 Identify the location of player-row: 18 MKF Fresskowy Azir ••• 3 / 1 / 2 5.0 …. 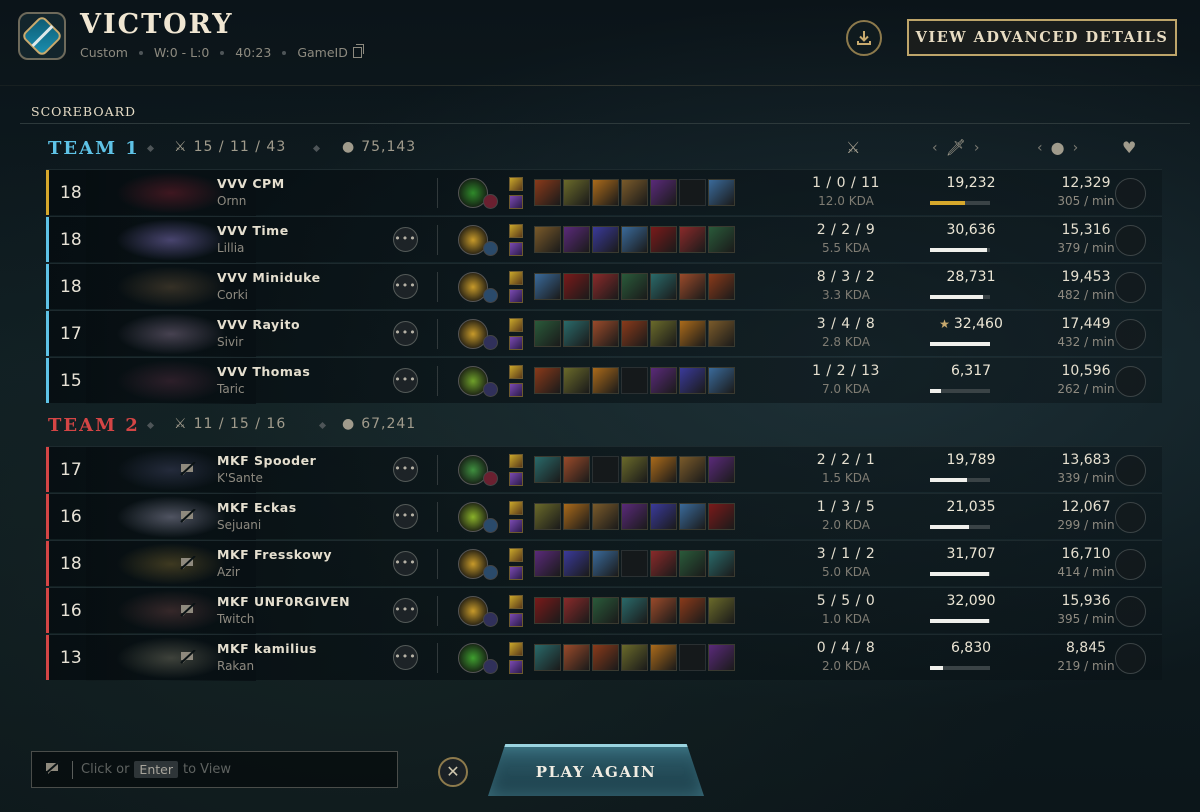
(604, 563).